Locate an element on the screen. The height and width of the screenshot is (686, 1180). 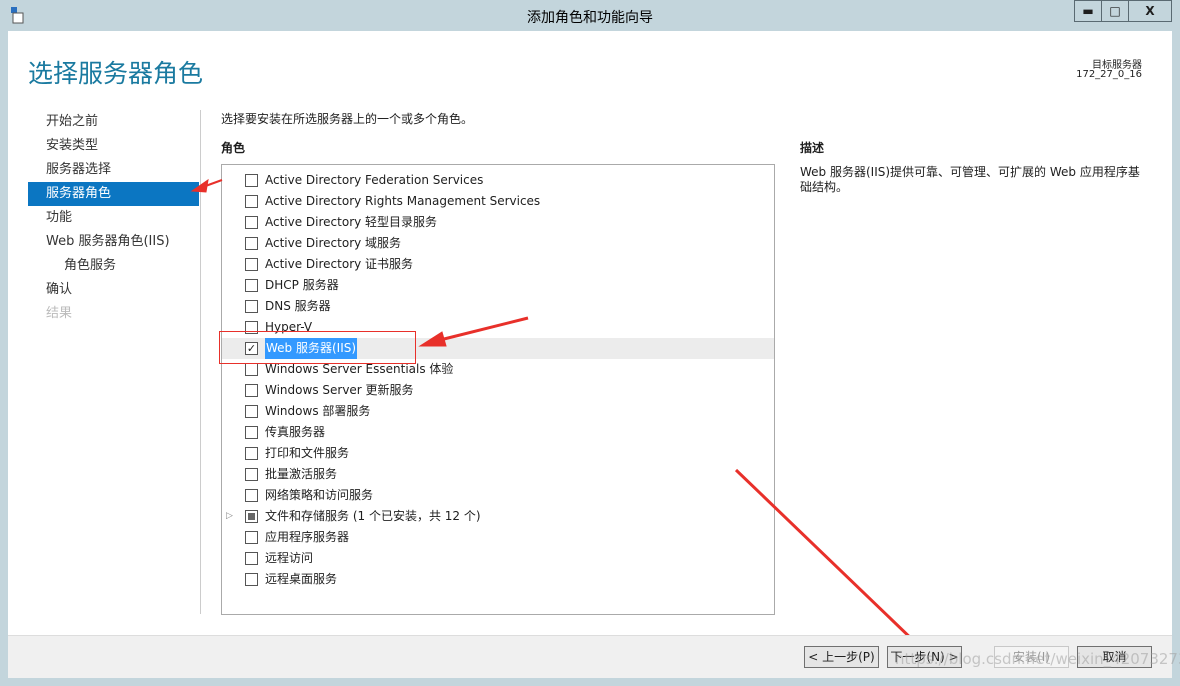
nav-item: 角色服务 is located at coordinates (90, 266).